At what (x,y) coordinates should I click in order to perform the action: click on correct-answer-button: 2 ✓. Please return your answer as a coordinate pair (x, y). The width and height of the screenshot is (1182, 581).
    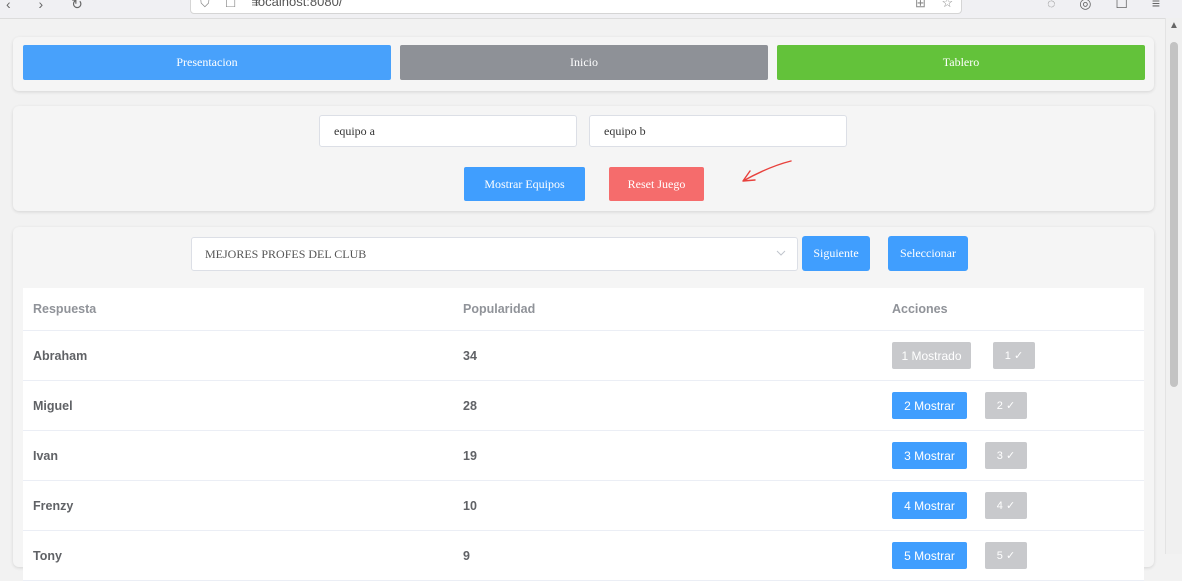
    Looking at the image, I should click on (1006, 405).